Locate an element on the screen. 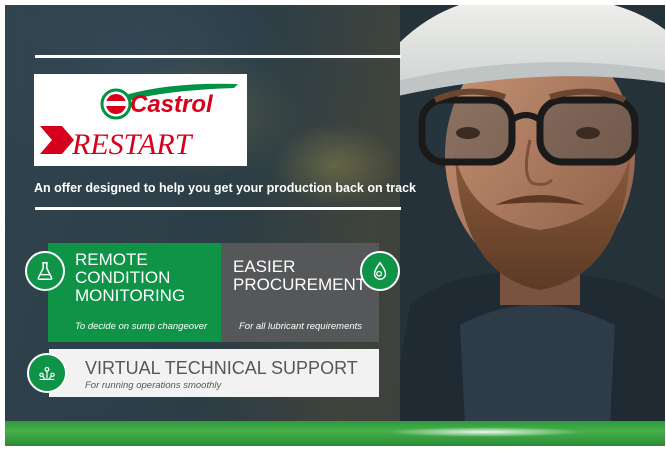  castrol-wordmark: Castrol is located at coordinates (172, 104).